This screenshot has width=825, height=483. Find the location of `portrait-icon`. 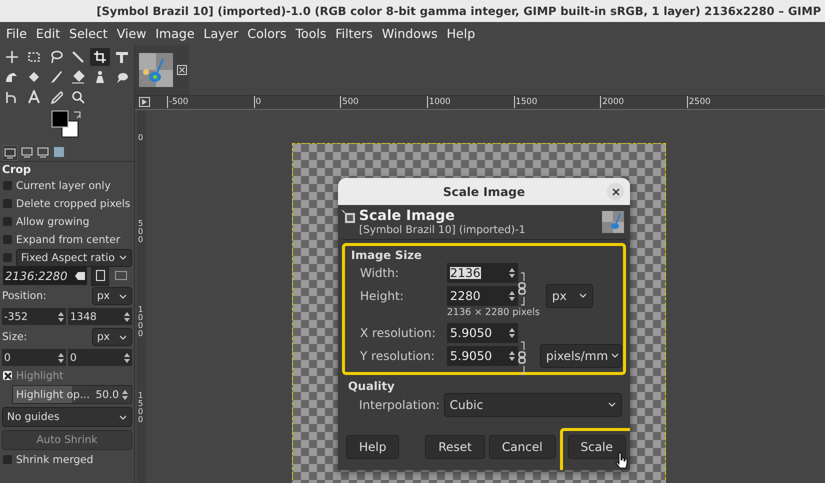

portrait-icon is located at coordinates (100, 275).